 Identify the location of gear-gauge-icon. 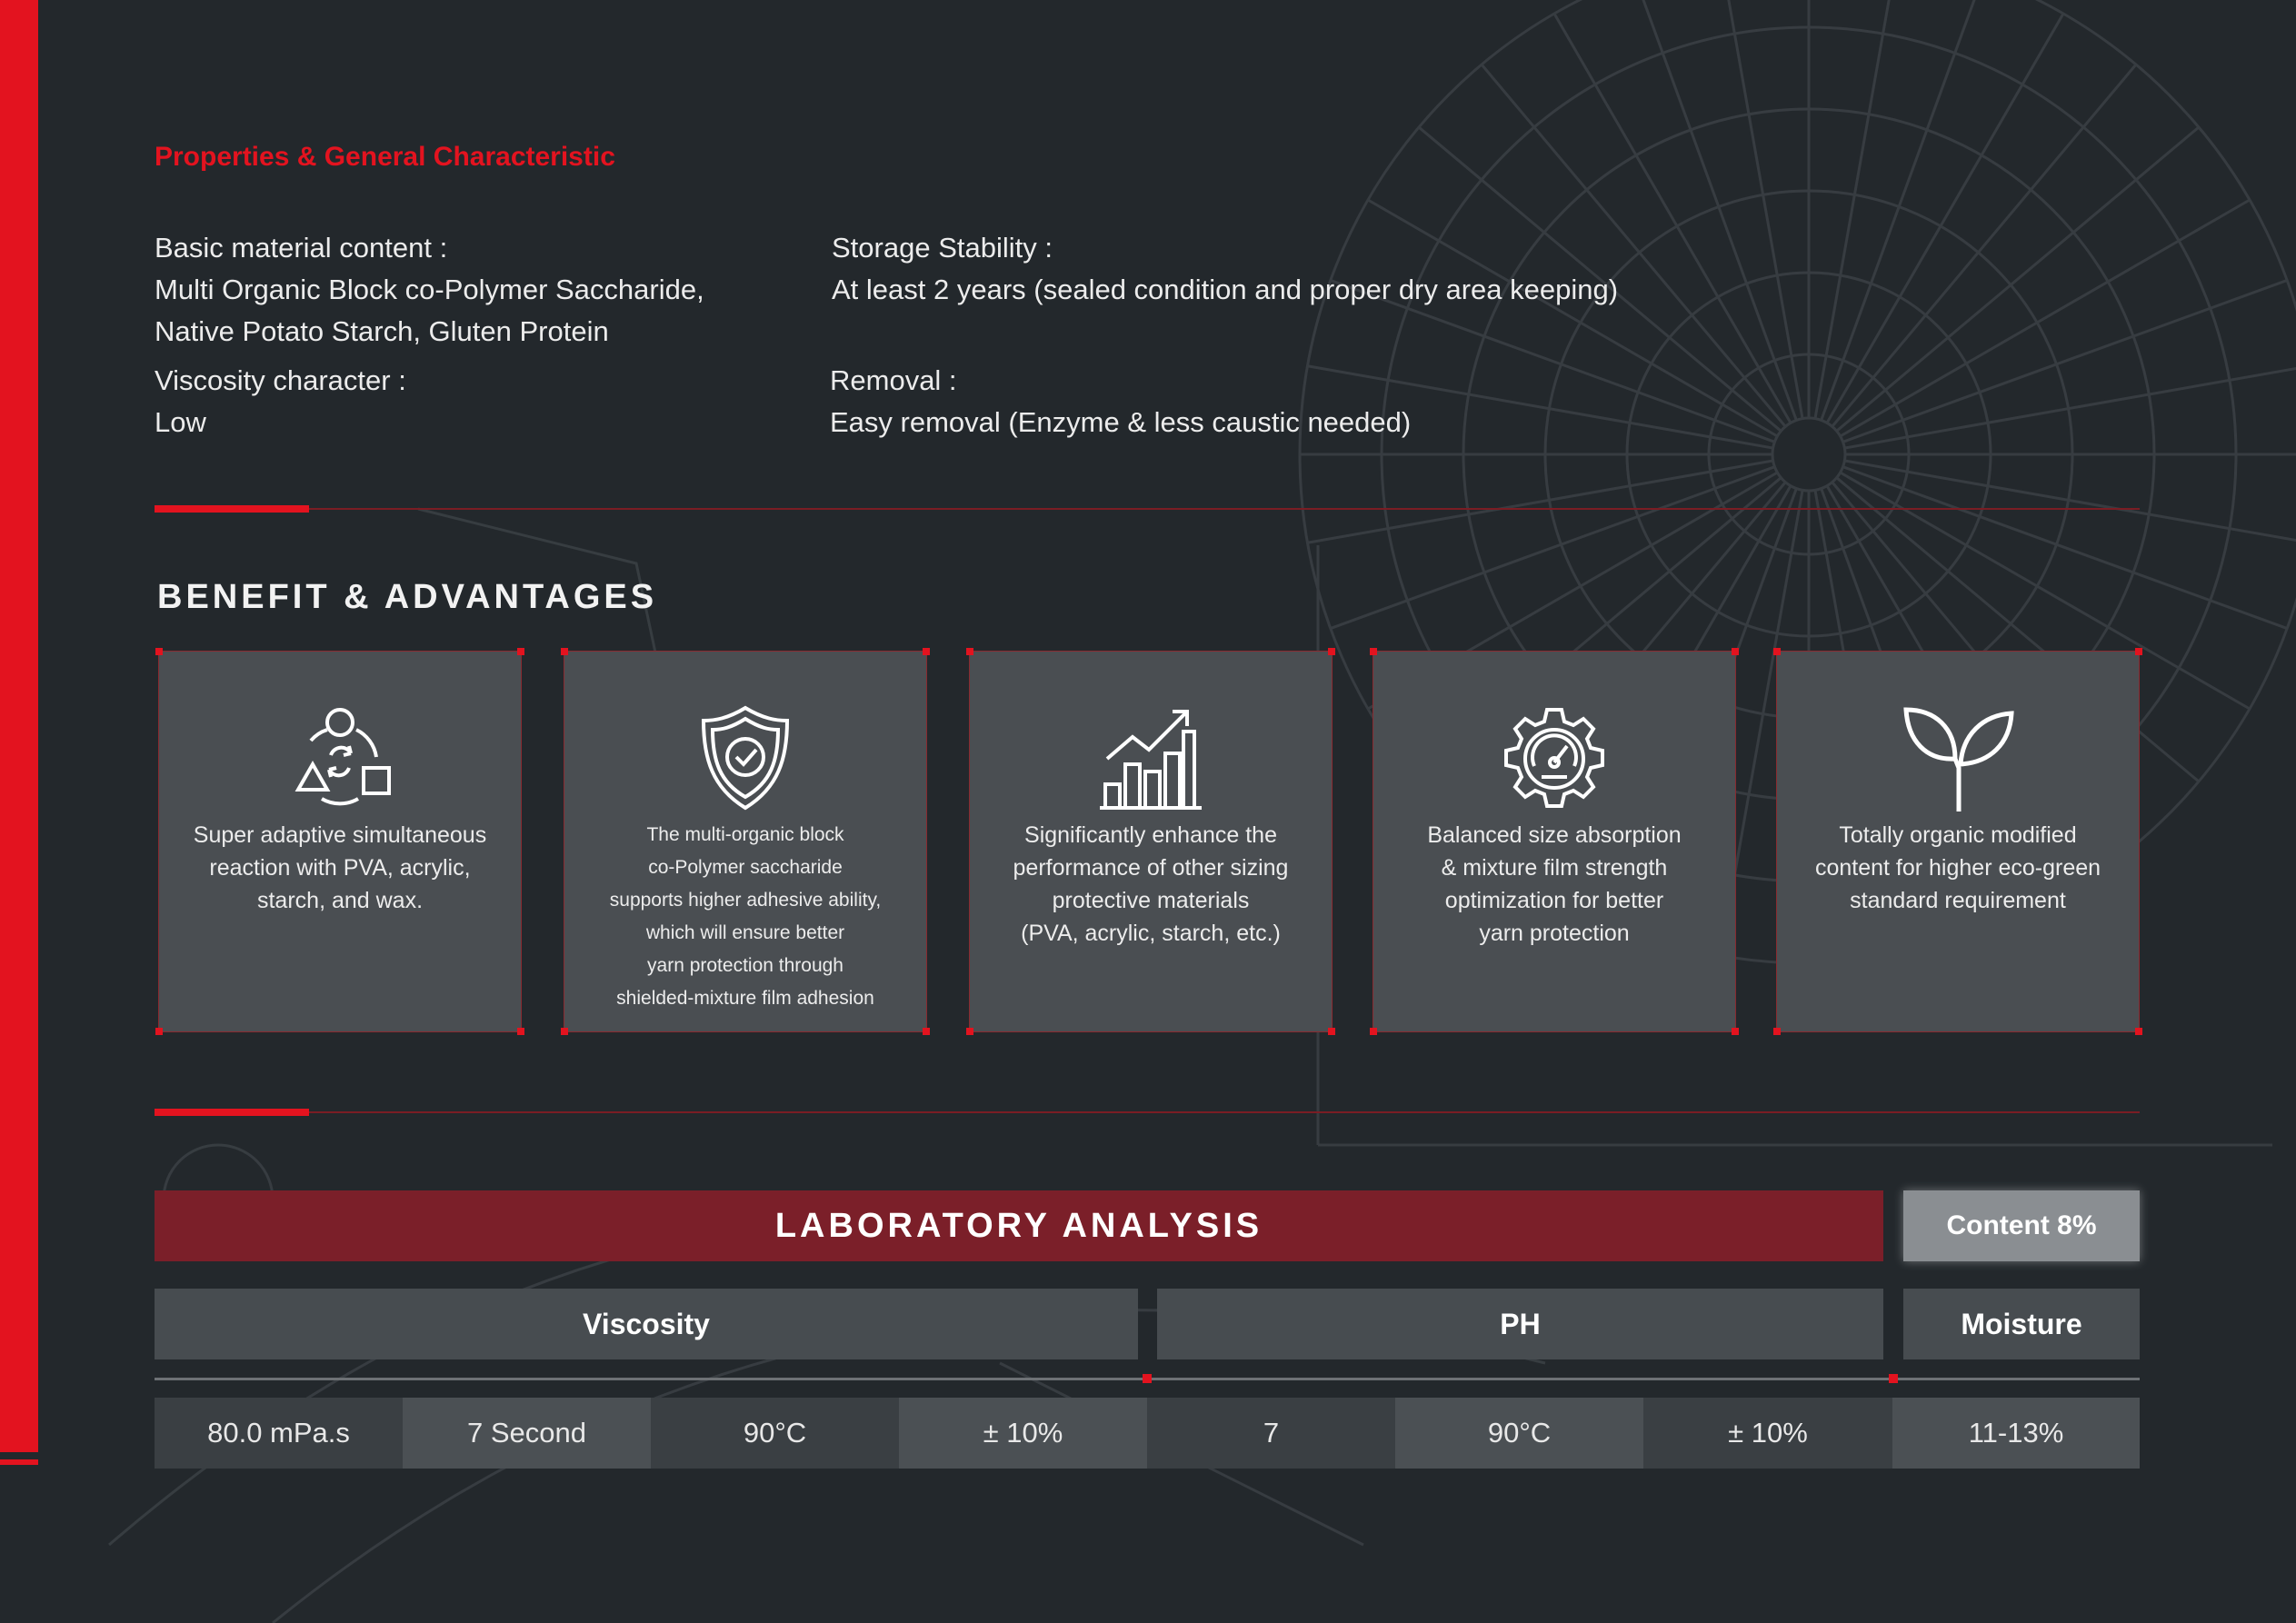
(1554, 758).